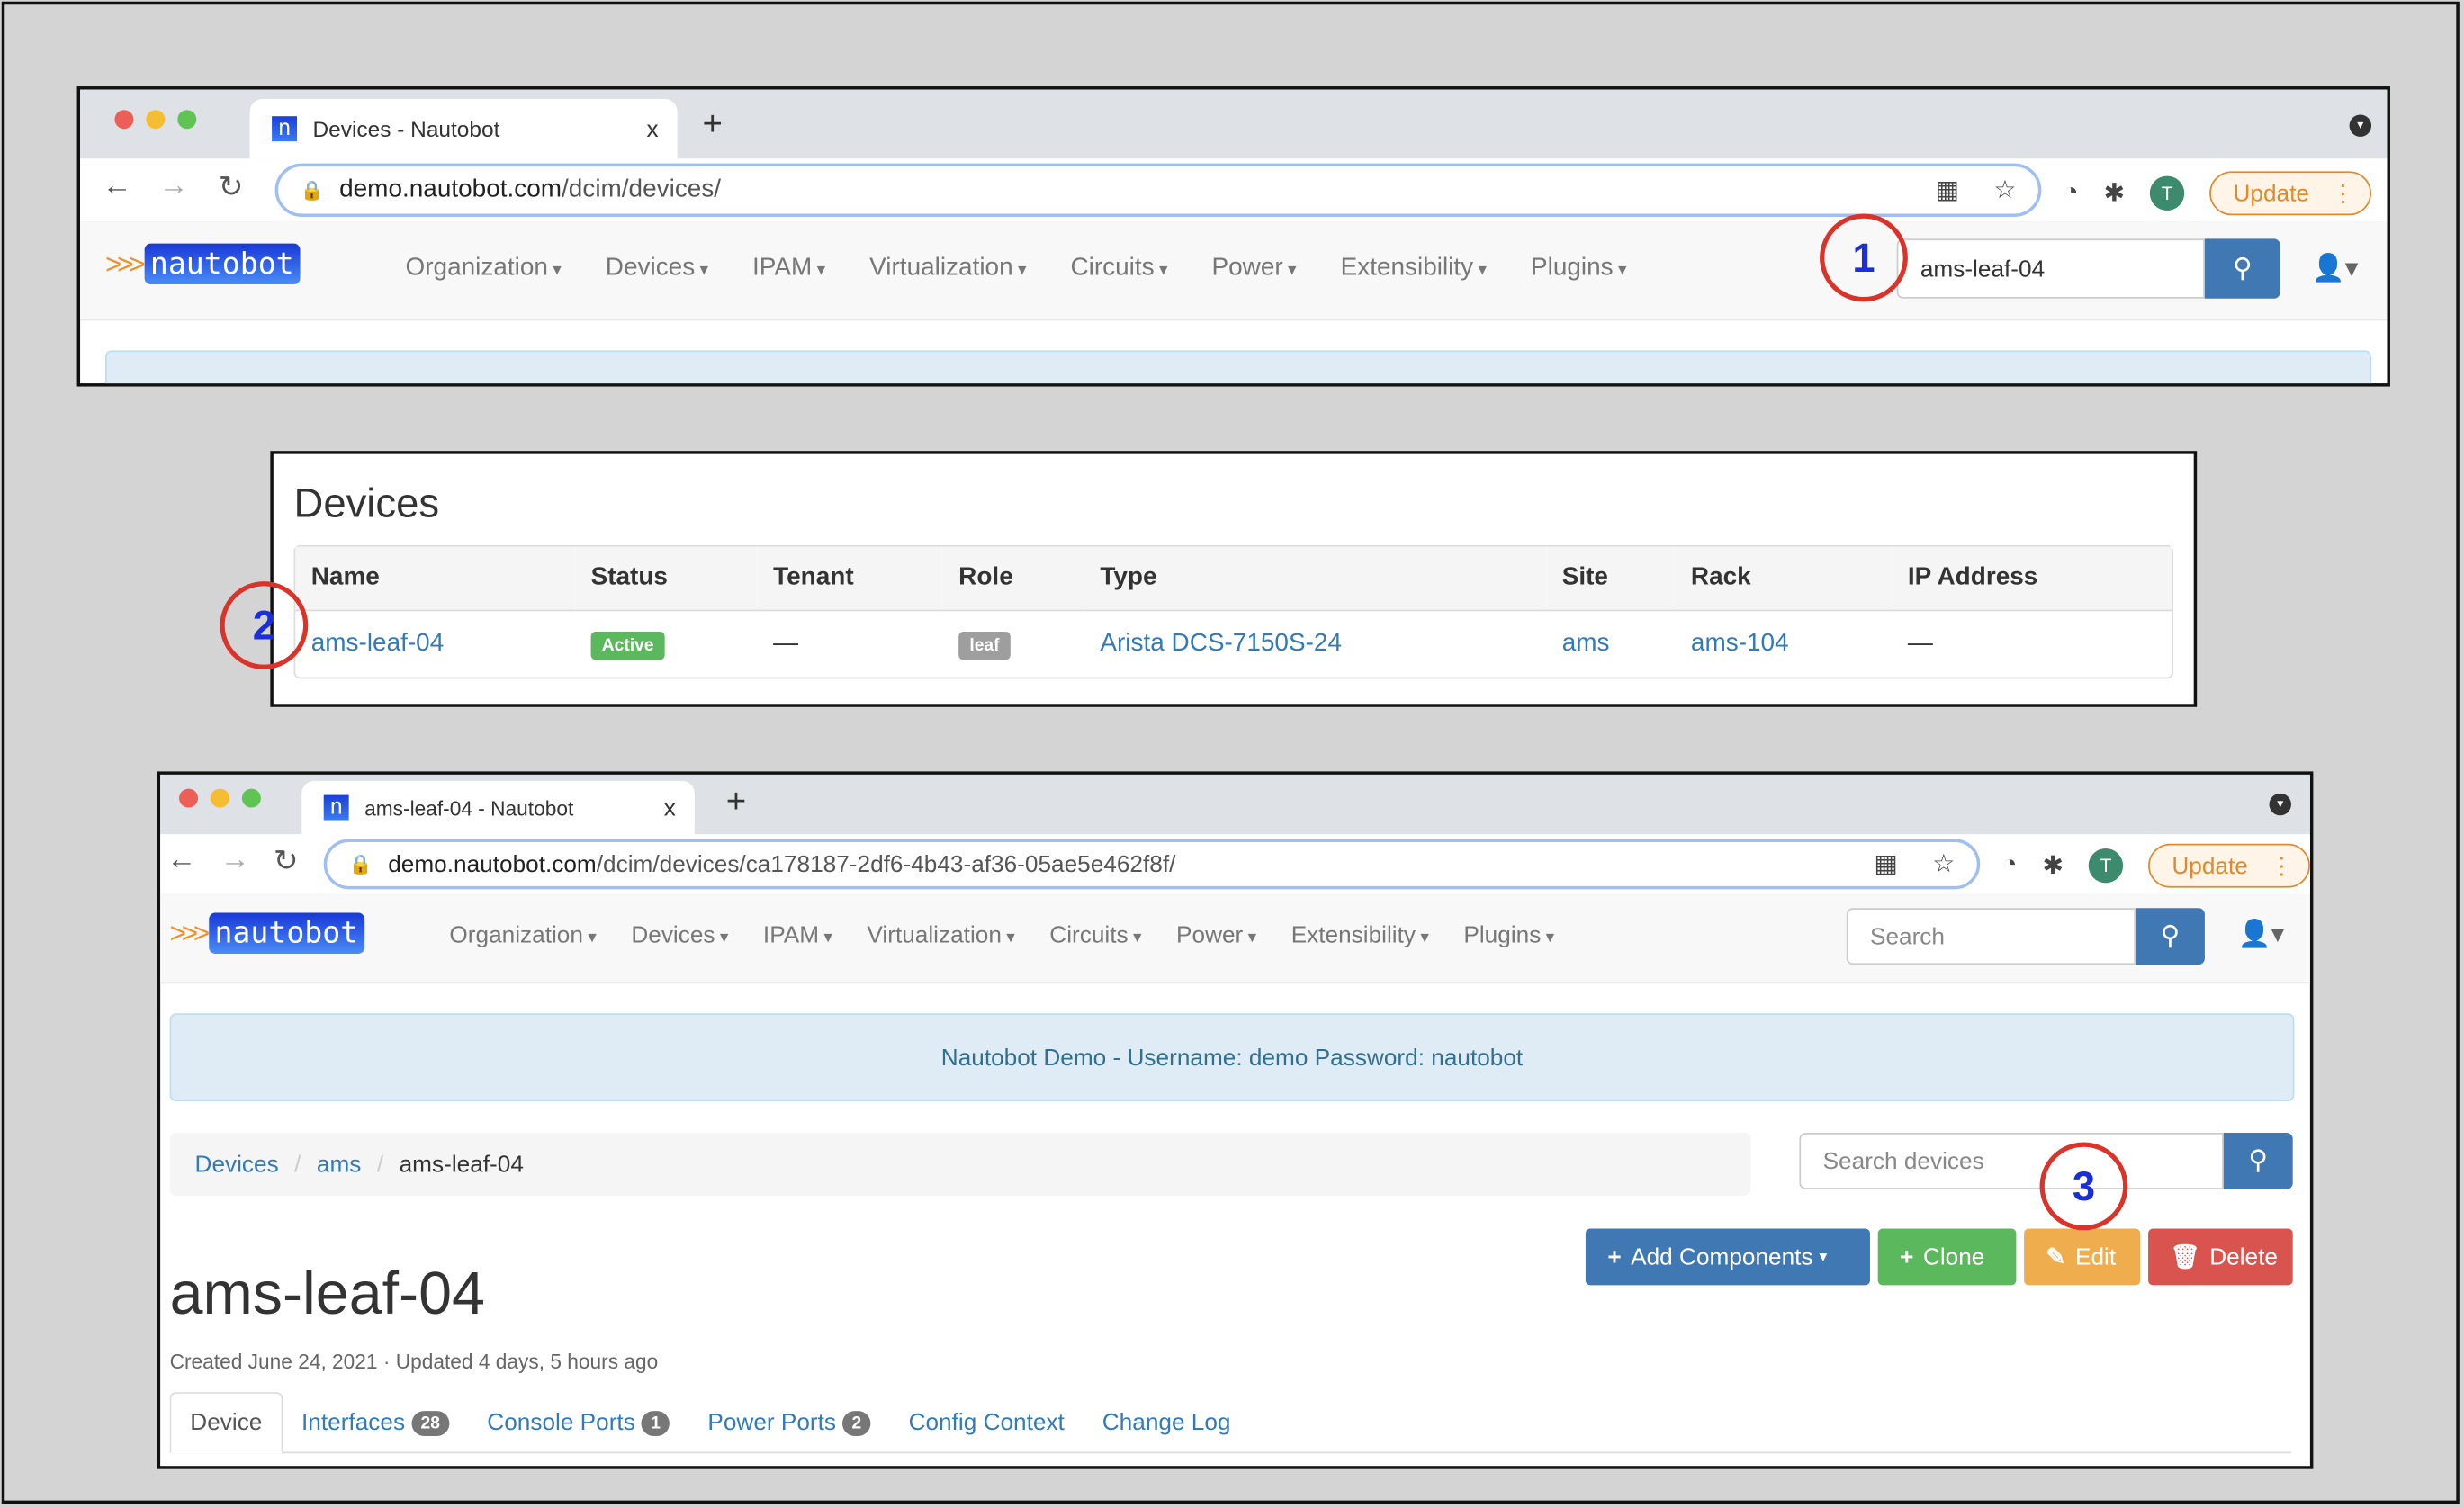  Describe the element at coordinates (1740, 644) in the screenshot. I see `rack-link: ams-104` at that location.